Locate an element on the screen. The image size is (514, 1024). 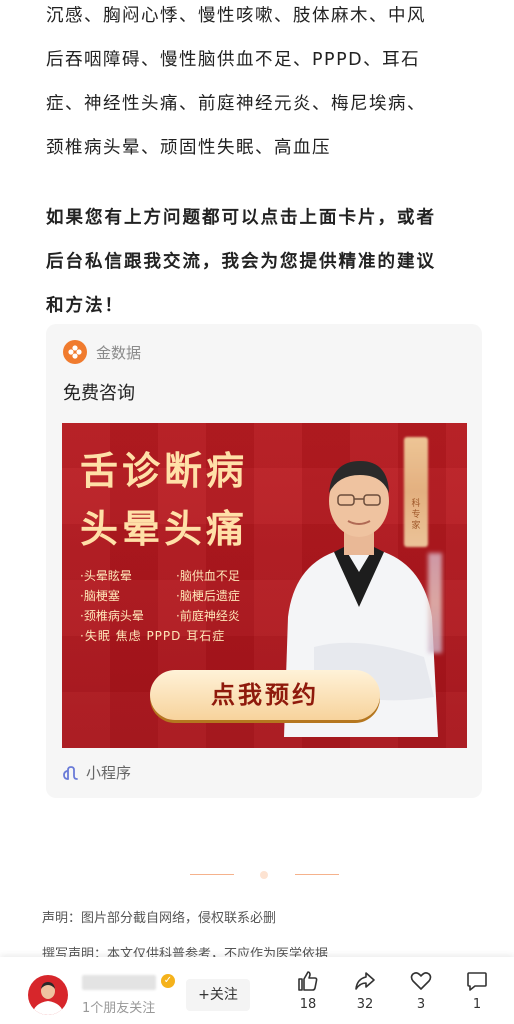
text-line: 和方法！ is located at coordinates (85, 306).